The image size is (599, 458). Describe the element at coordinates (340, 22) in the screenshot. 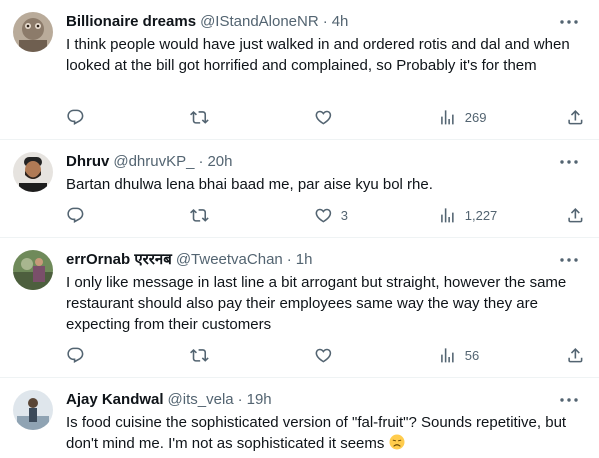

I see `timestamp: 4h` at that location.